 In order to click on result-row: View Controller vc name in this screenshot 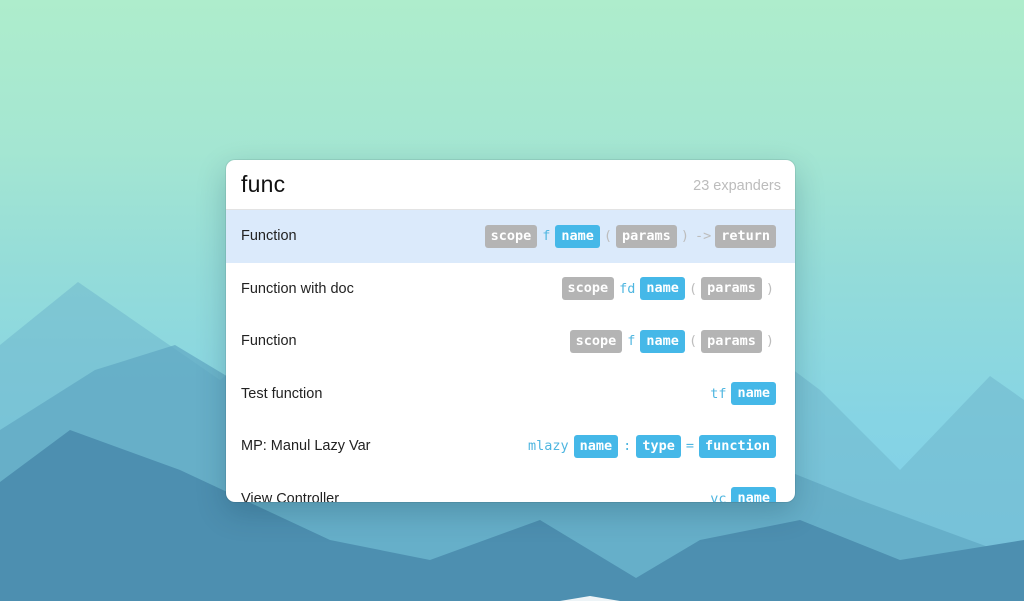, I will do `click(510, 487)`.